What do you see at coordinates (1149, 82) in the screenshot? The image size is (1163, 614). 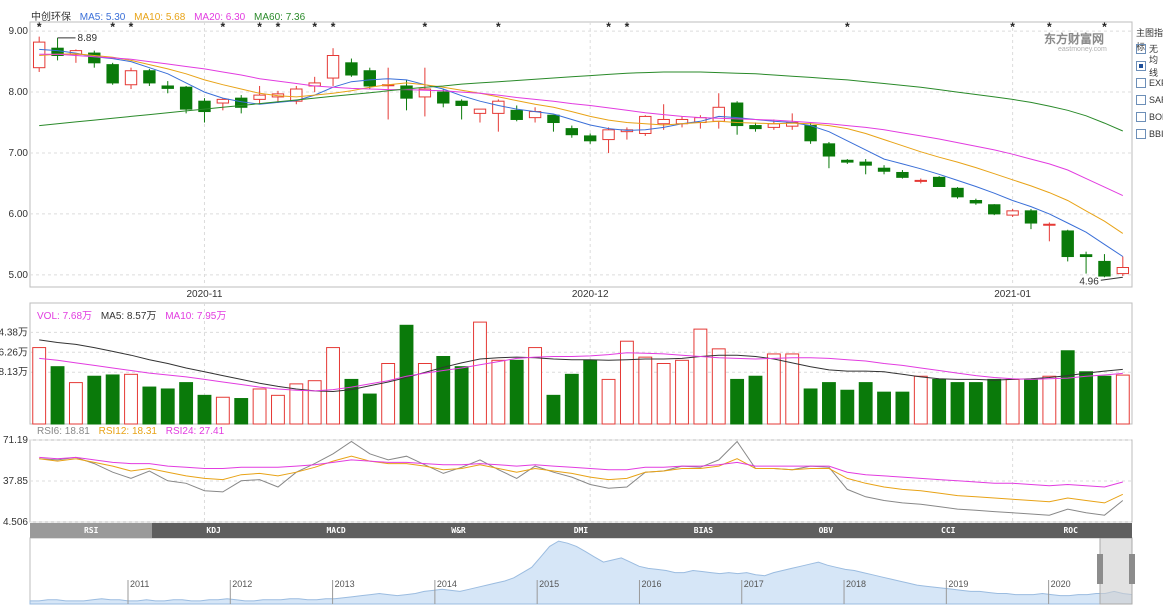 I see `indicator-option-expma: EXPMA` at bounding box center [1149, 82].